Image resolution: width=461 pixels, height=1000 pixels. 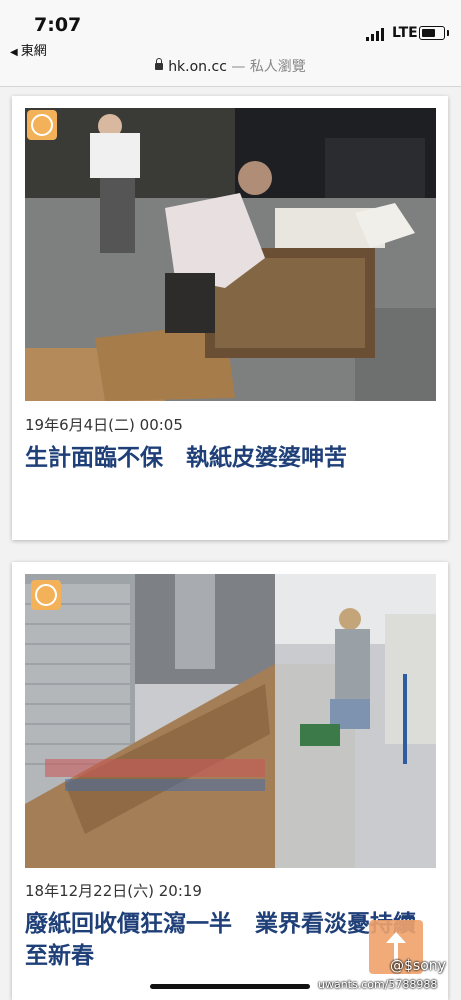 I want to click on status-bar: 7:07 ◀ 東網 LTE hk.on.cc — 私人瀏覽, so click(x=230, y=43).